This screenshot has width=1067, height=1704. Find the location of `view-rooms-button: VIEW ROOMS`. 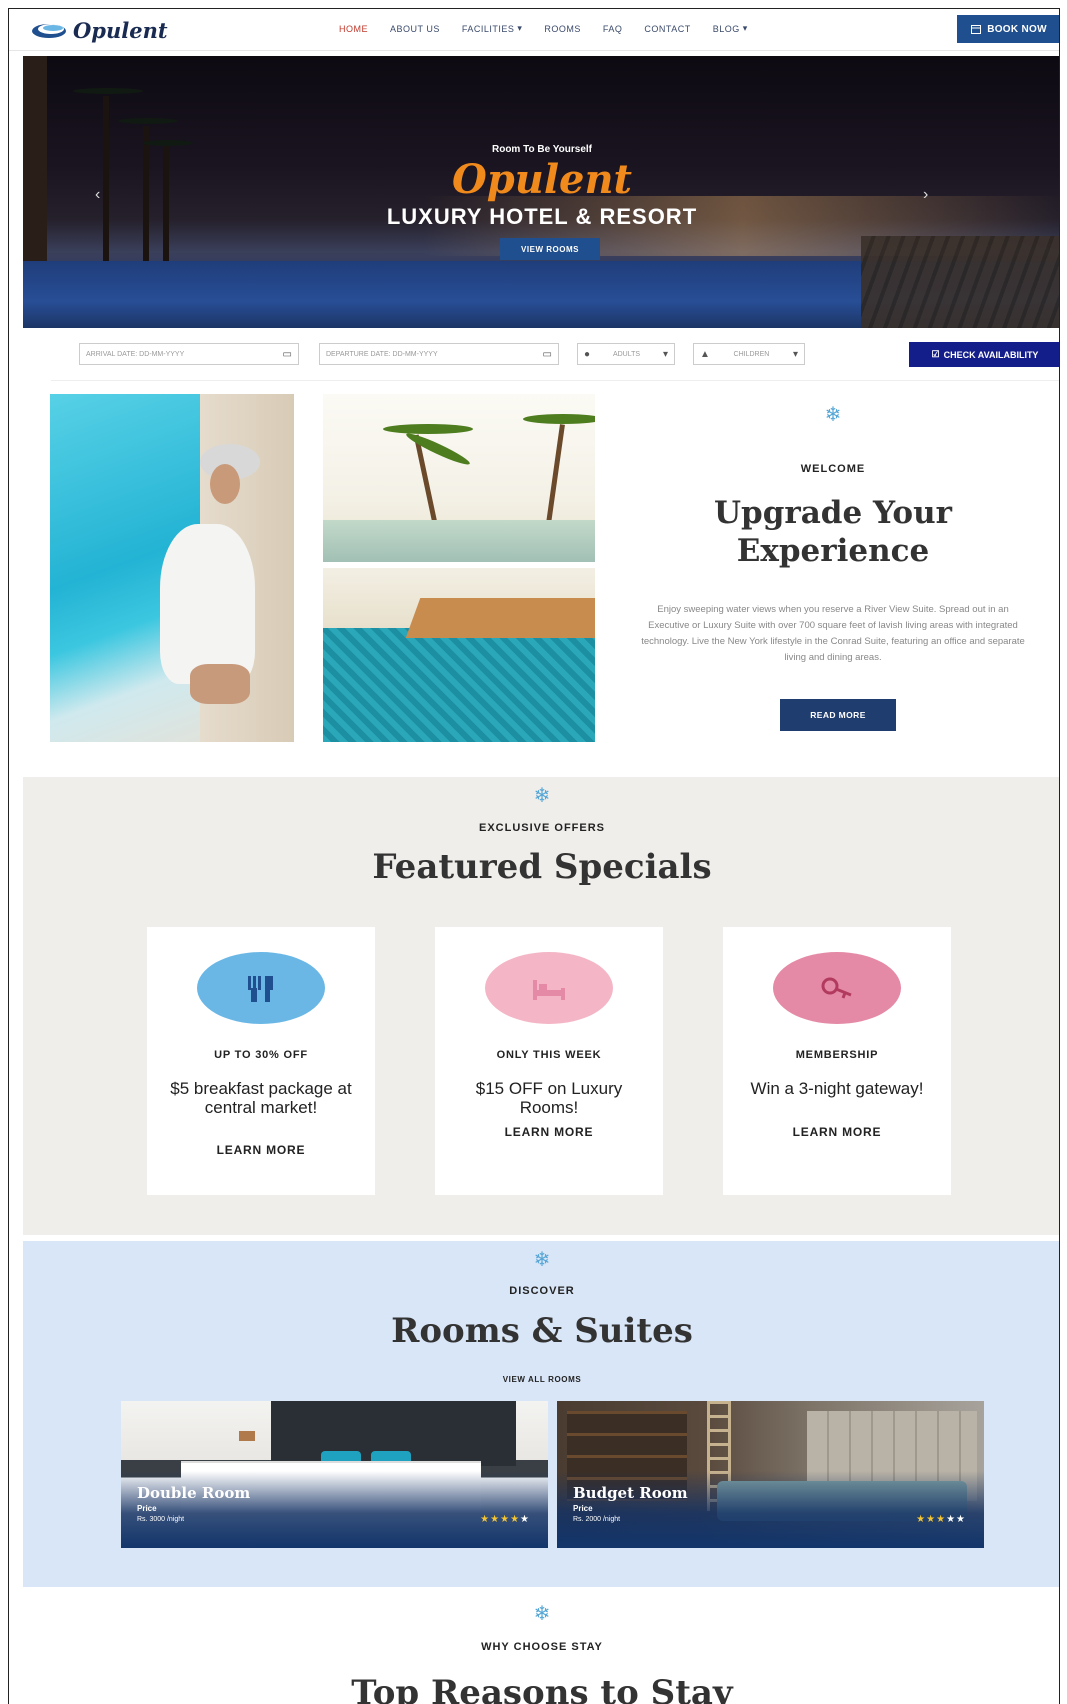

view-rooms-button: VIEW ROOMS is located at coordinates (550, 249).